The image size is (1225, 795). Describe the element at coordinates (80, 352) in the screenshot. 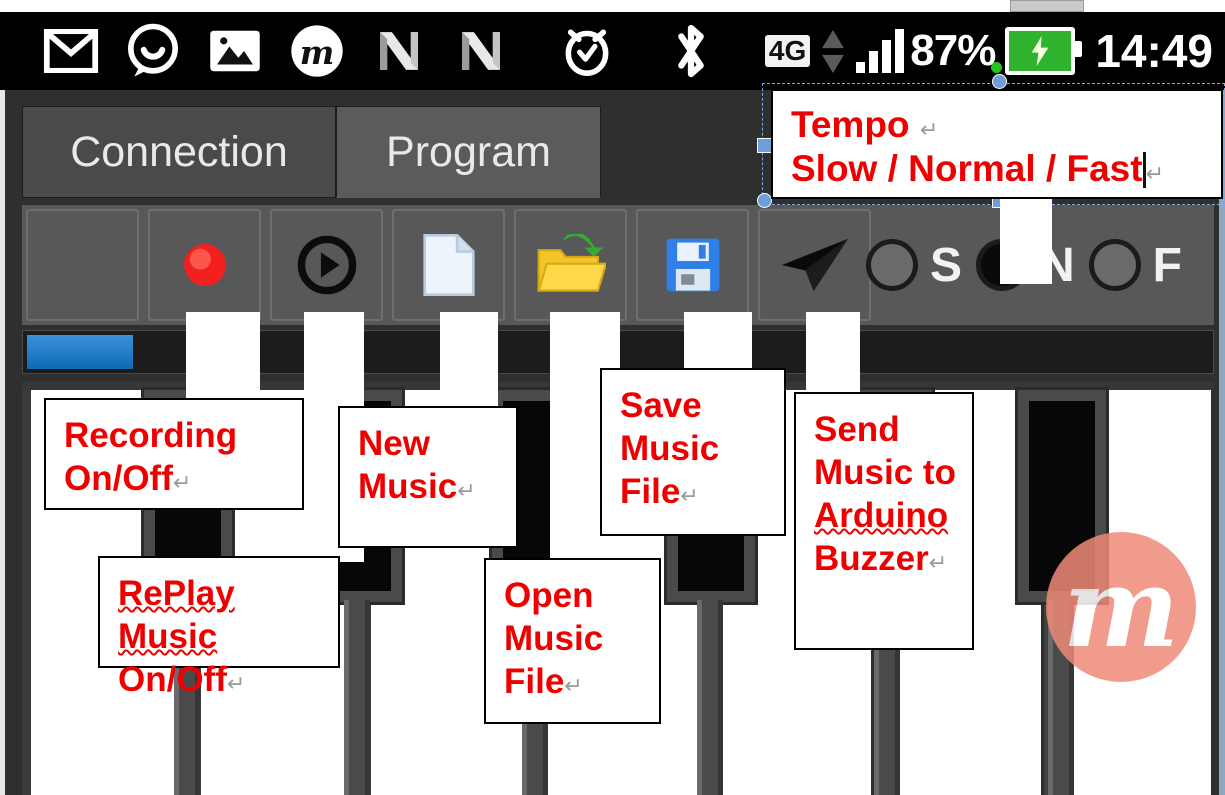

I see `track-progress-fill` at that location.